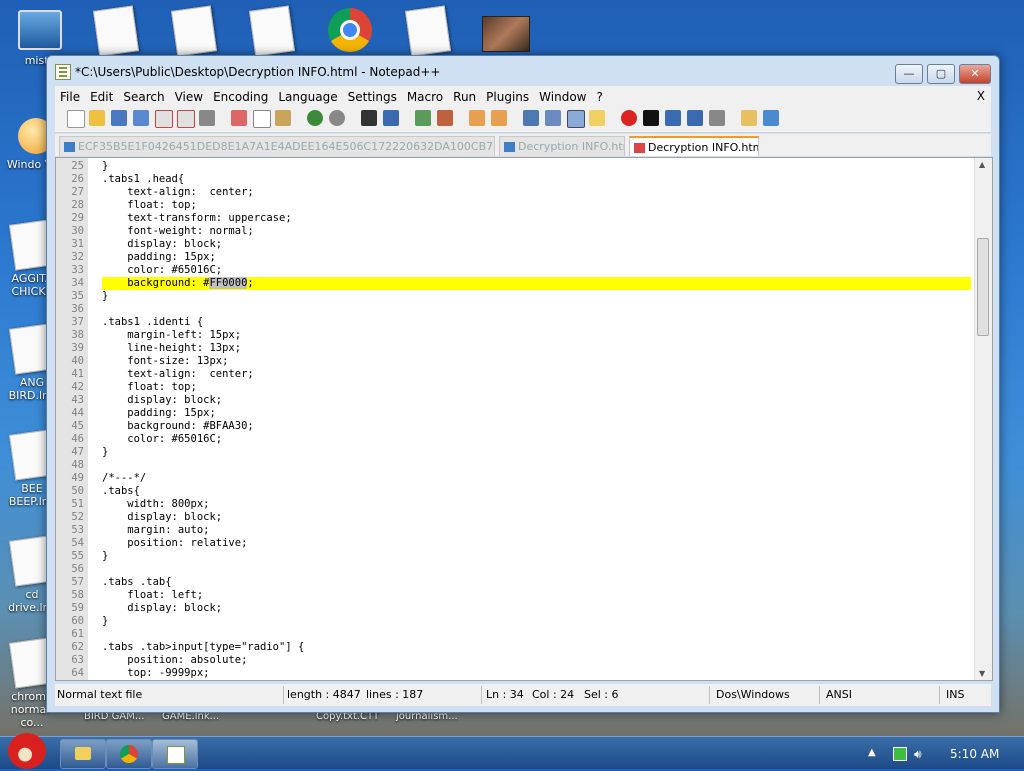 Image resolution: width=1024 pixels, height=771 pixels. What do you see at coordinates (507, 97) in the screenshot?
I see `menu-plugins: Plugins` at bounding box center [507, 97].